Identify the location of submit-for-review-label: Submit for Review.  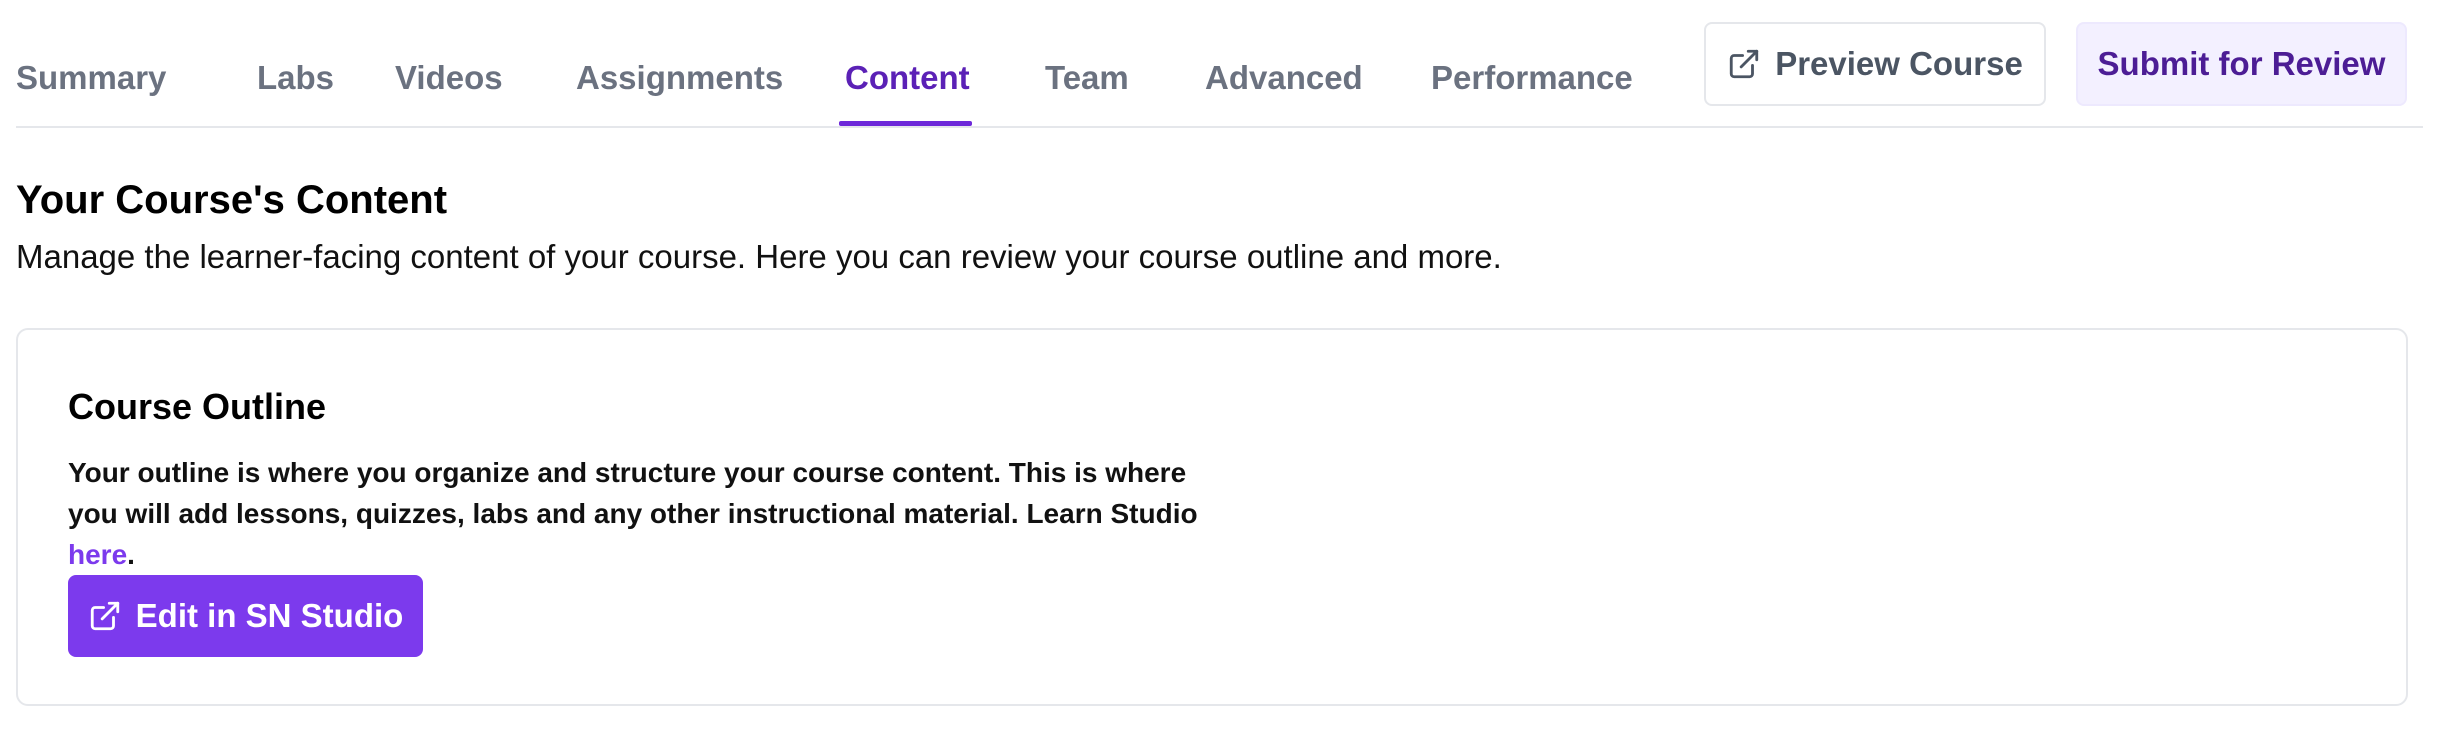
(2241, 63).